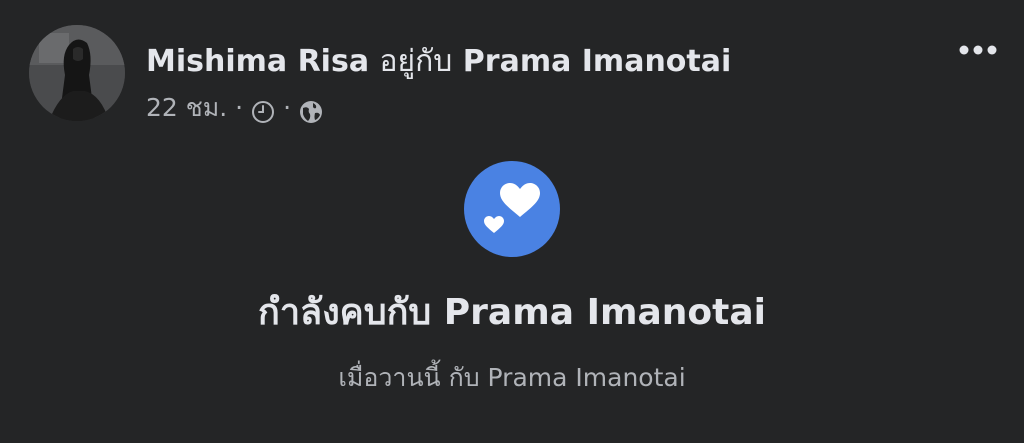  Describe the element at coordinates (597, 61) in the screenshot. I see `tagged-name: Prama Imanotai` at that location.